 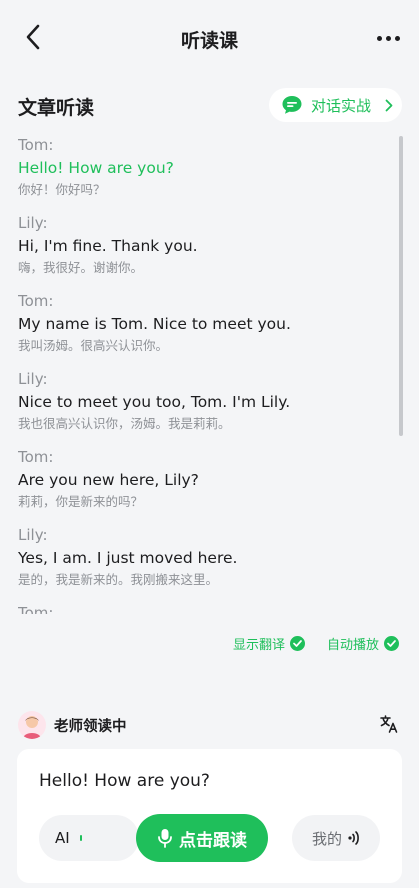 I want to click on chinese-translation: 是的，我是新来的。我刚搬来这里。, so click(x=118, y=579).